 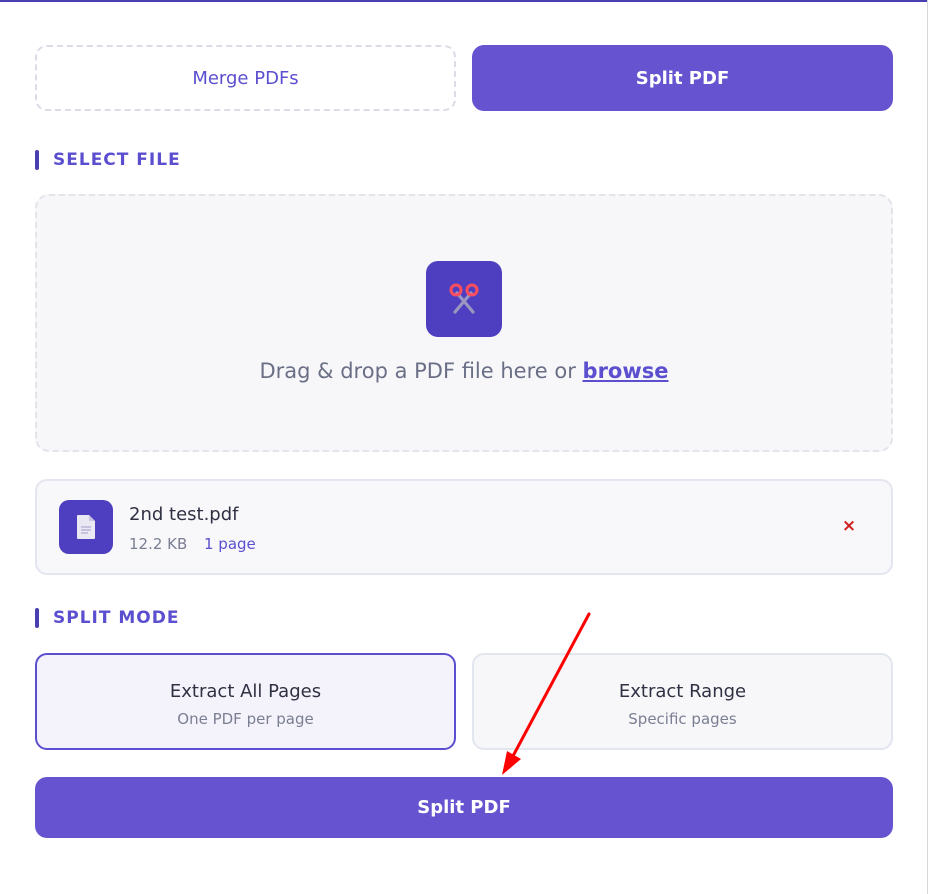 What do you see at coordinates (849, 526) in the screenshot?
I see `remove-file-button: ×` at bounding box center [849, 526].